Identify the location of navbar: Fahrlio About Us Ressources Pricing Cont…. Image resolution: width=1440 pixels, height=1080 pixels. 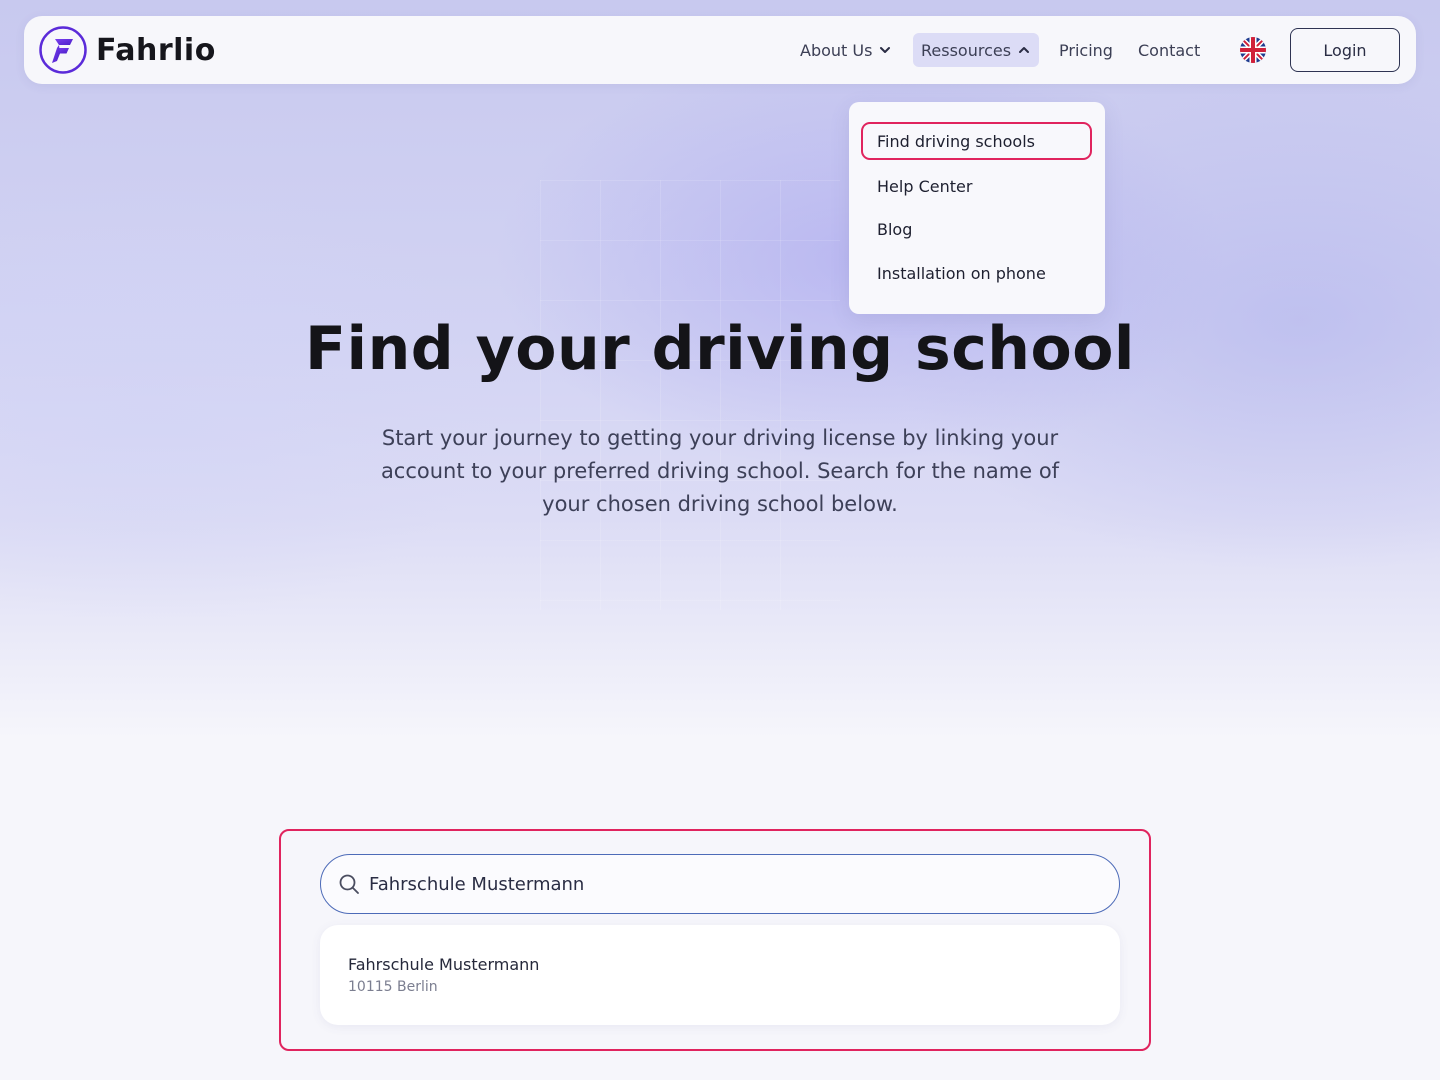
(720, 50).